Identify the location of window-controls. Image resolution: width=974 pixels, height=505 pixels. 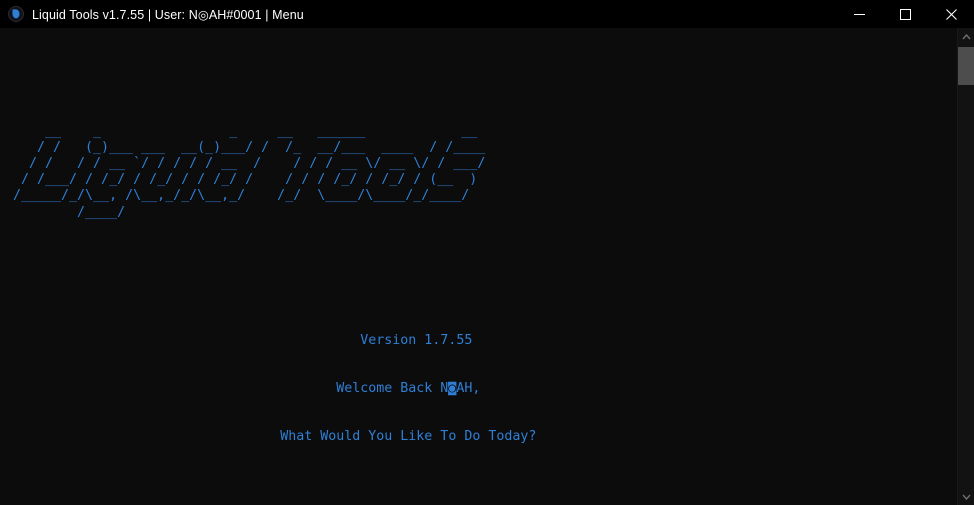
(905, 14).